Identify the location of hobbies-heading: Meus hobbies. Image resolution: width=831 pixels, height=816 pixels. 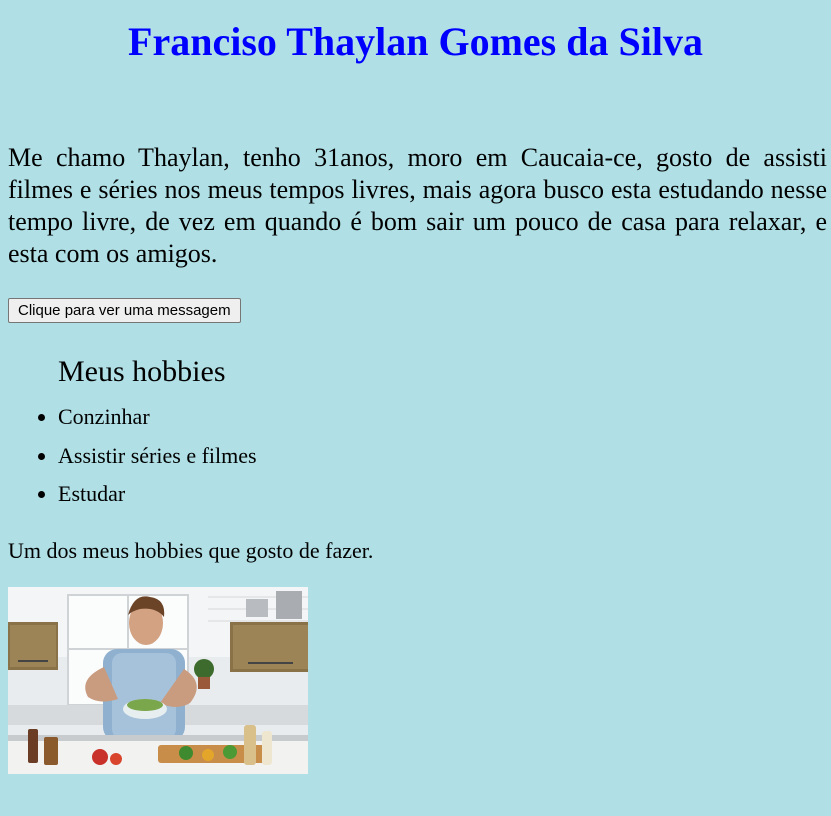
(142, 371).